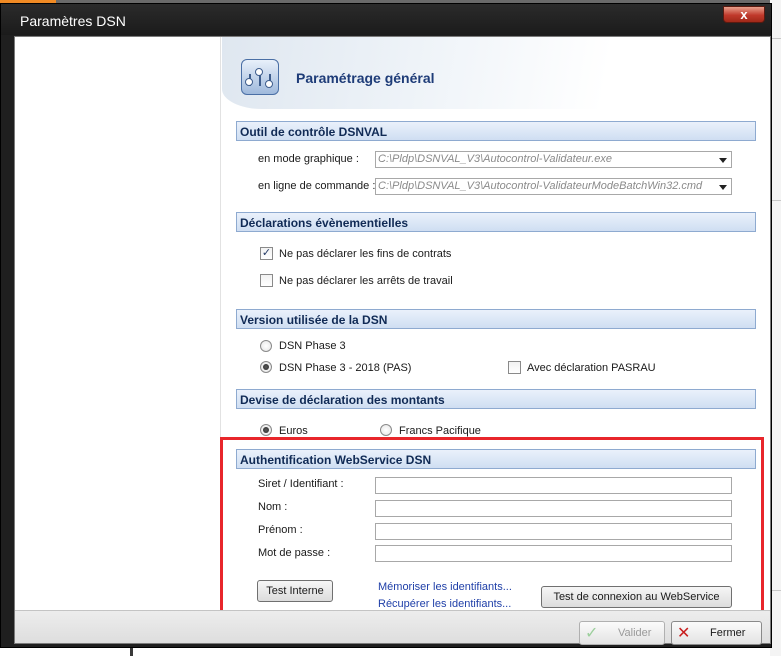  I want to click on command-line-label: en ligne de commande :, so click(317, 186).